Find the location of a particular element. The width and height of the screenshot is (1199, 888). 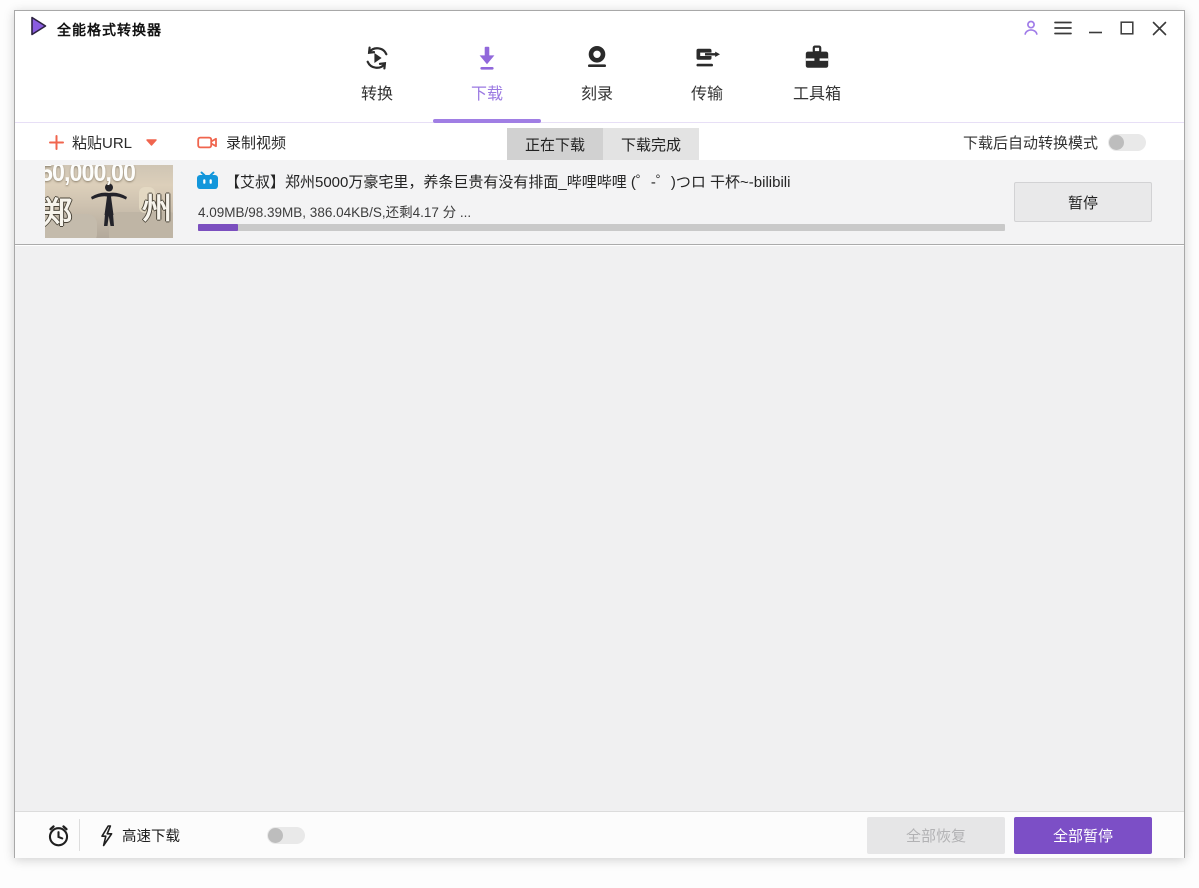

lightning-icon is located at coordinates (107, 835).